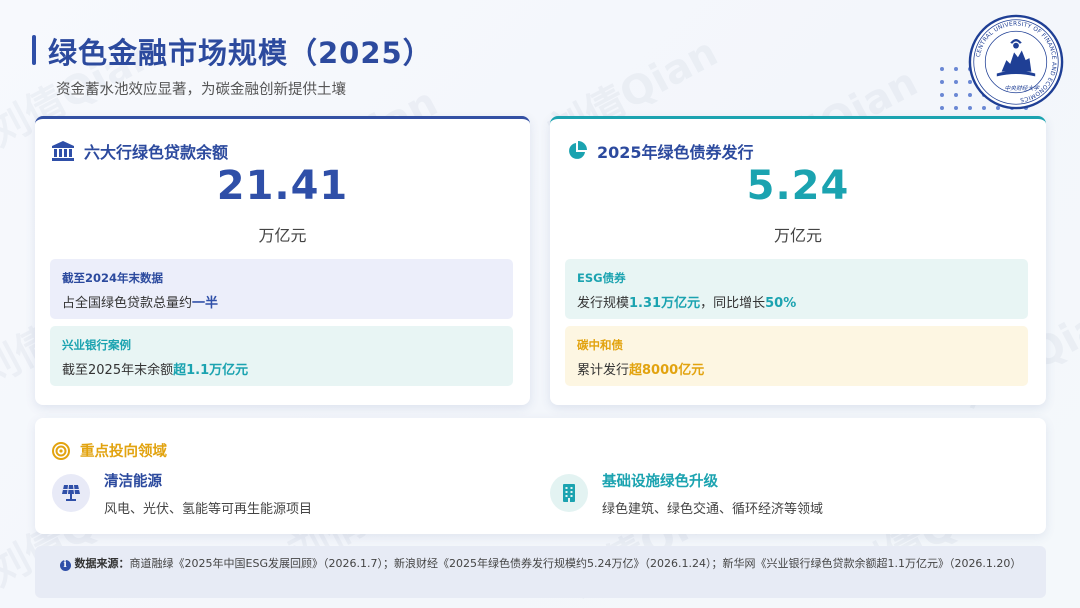 This screenshot has height=608, width=1080. Describe the element at coordinates (660, 482) in the screenshot. I see `focus-area-title: 基础设施绿色升级` at that location.